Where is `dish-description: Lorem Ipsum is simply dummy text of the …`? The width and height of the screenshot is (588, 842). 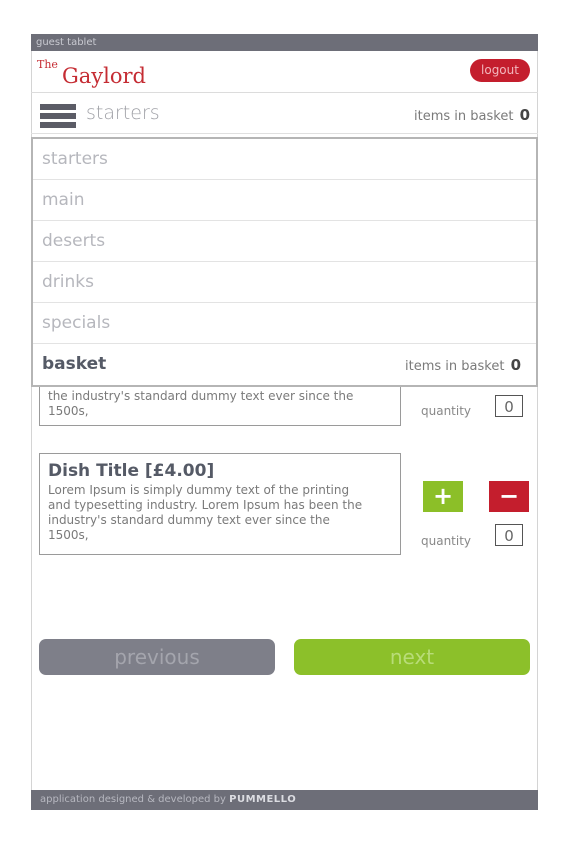 dish-description: Lorem Ipsum is simply dummy text of the … is located at coordinates (205, 512).